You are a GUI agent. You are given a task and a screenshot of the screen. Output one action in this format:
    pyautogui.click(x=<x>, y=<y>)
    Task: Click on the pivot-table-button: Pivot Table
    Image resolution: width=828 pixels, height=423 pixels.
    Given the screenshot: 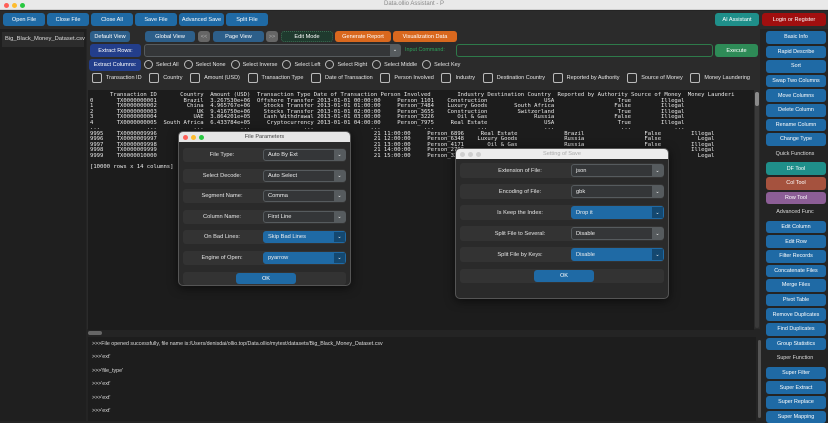 What is the action you would take?
    pyautogui.click(x=796, y=300)
    